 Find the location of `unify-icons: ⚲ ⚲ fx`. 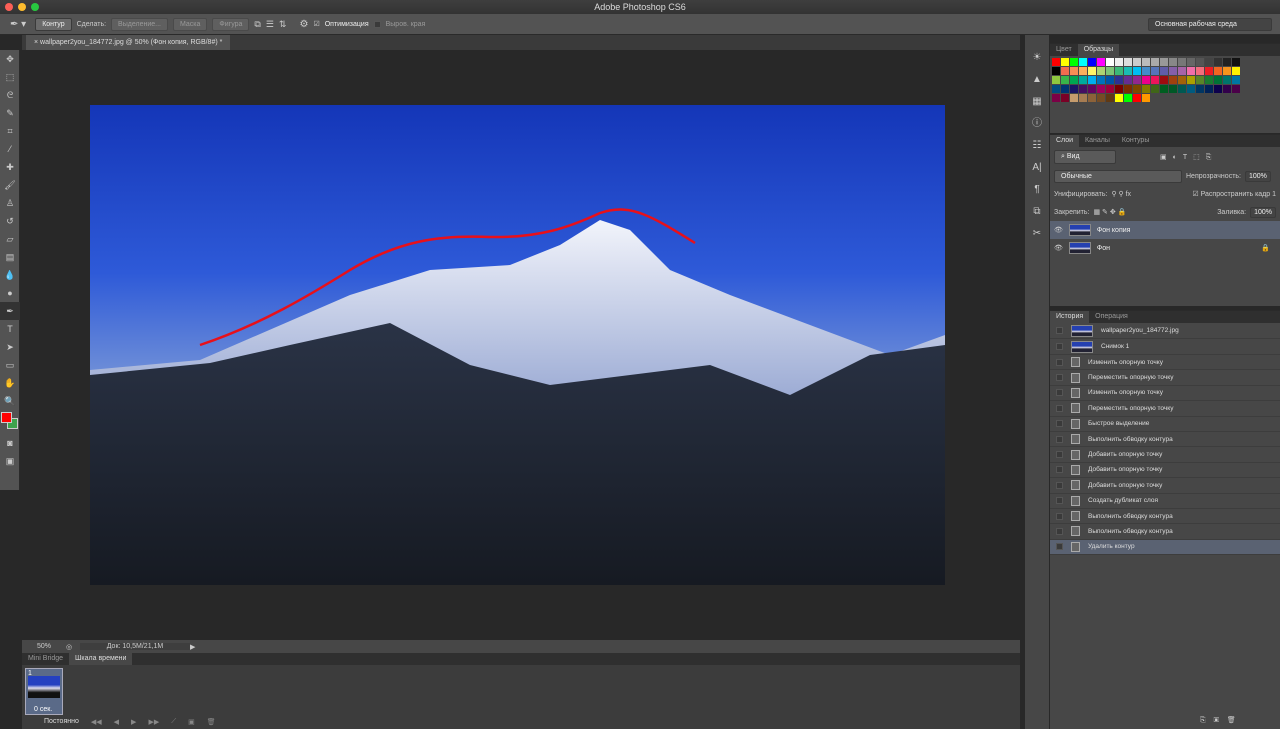

unify-icons: ⚲ ⚲ fx is located at coordinates (1121, 194).